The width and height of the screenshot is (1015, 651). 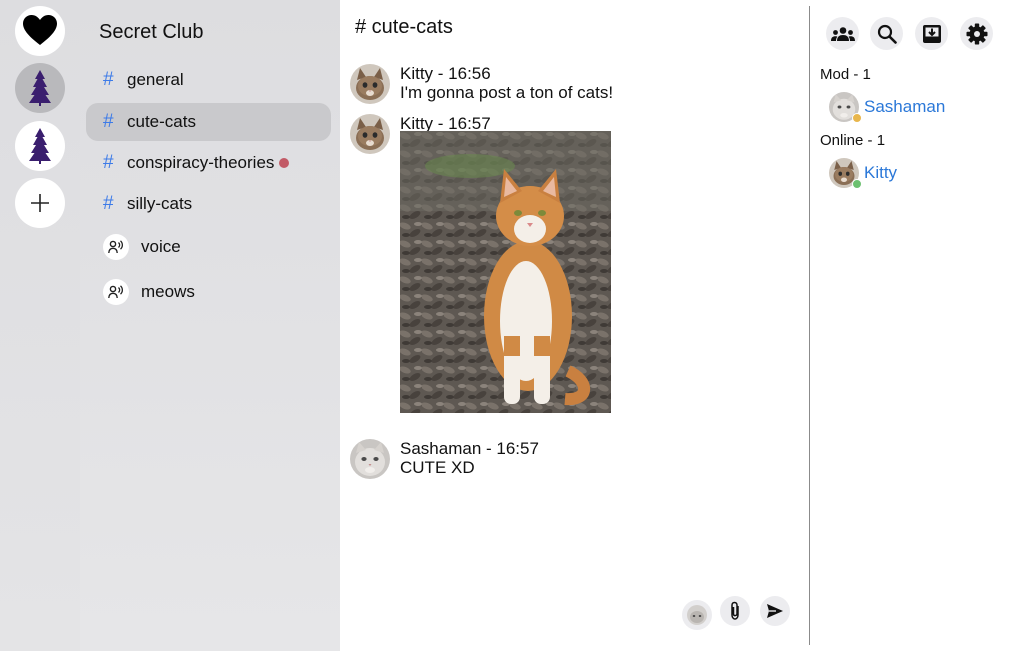 What do you see at coordinates (161, 121) in the screenshot?
I see `channel-label: cute-cats` at bounding box center [161, 121].